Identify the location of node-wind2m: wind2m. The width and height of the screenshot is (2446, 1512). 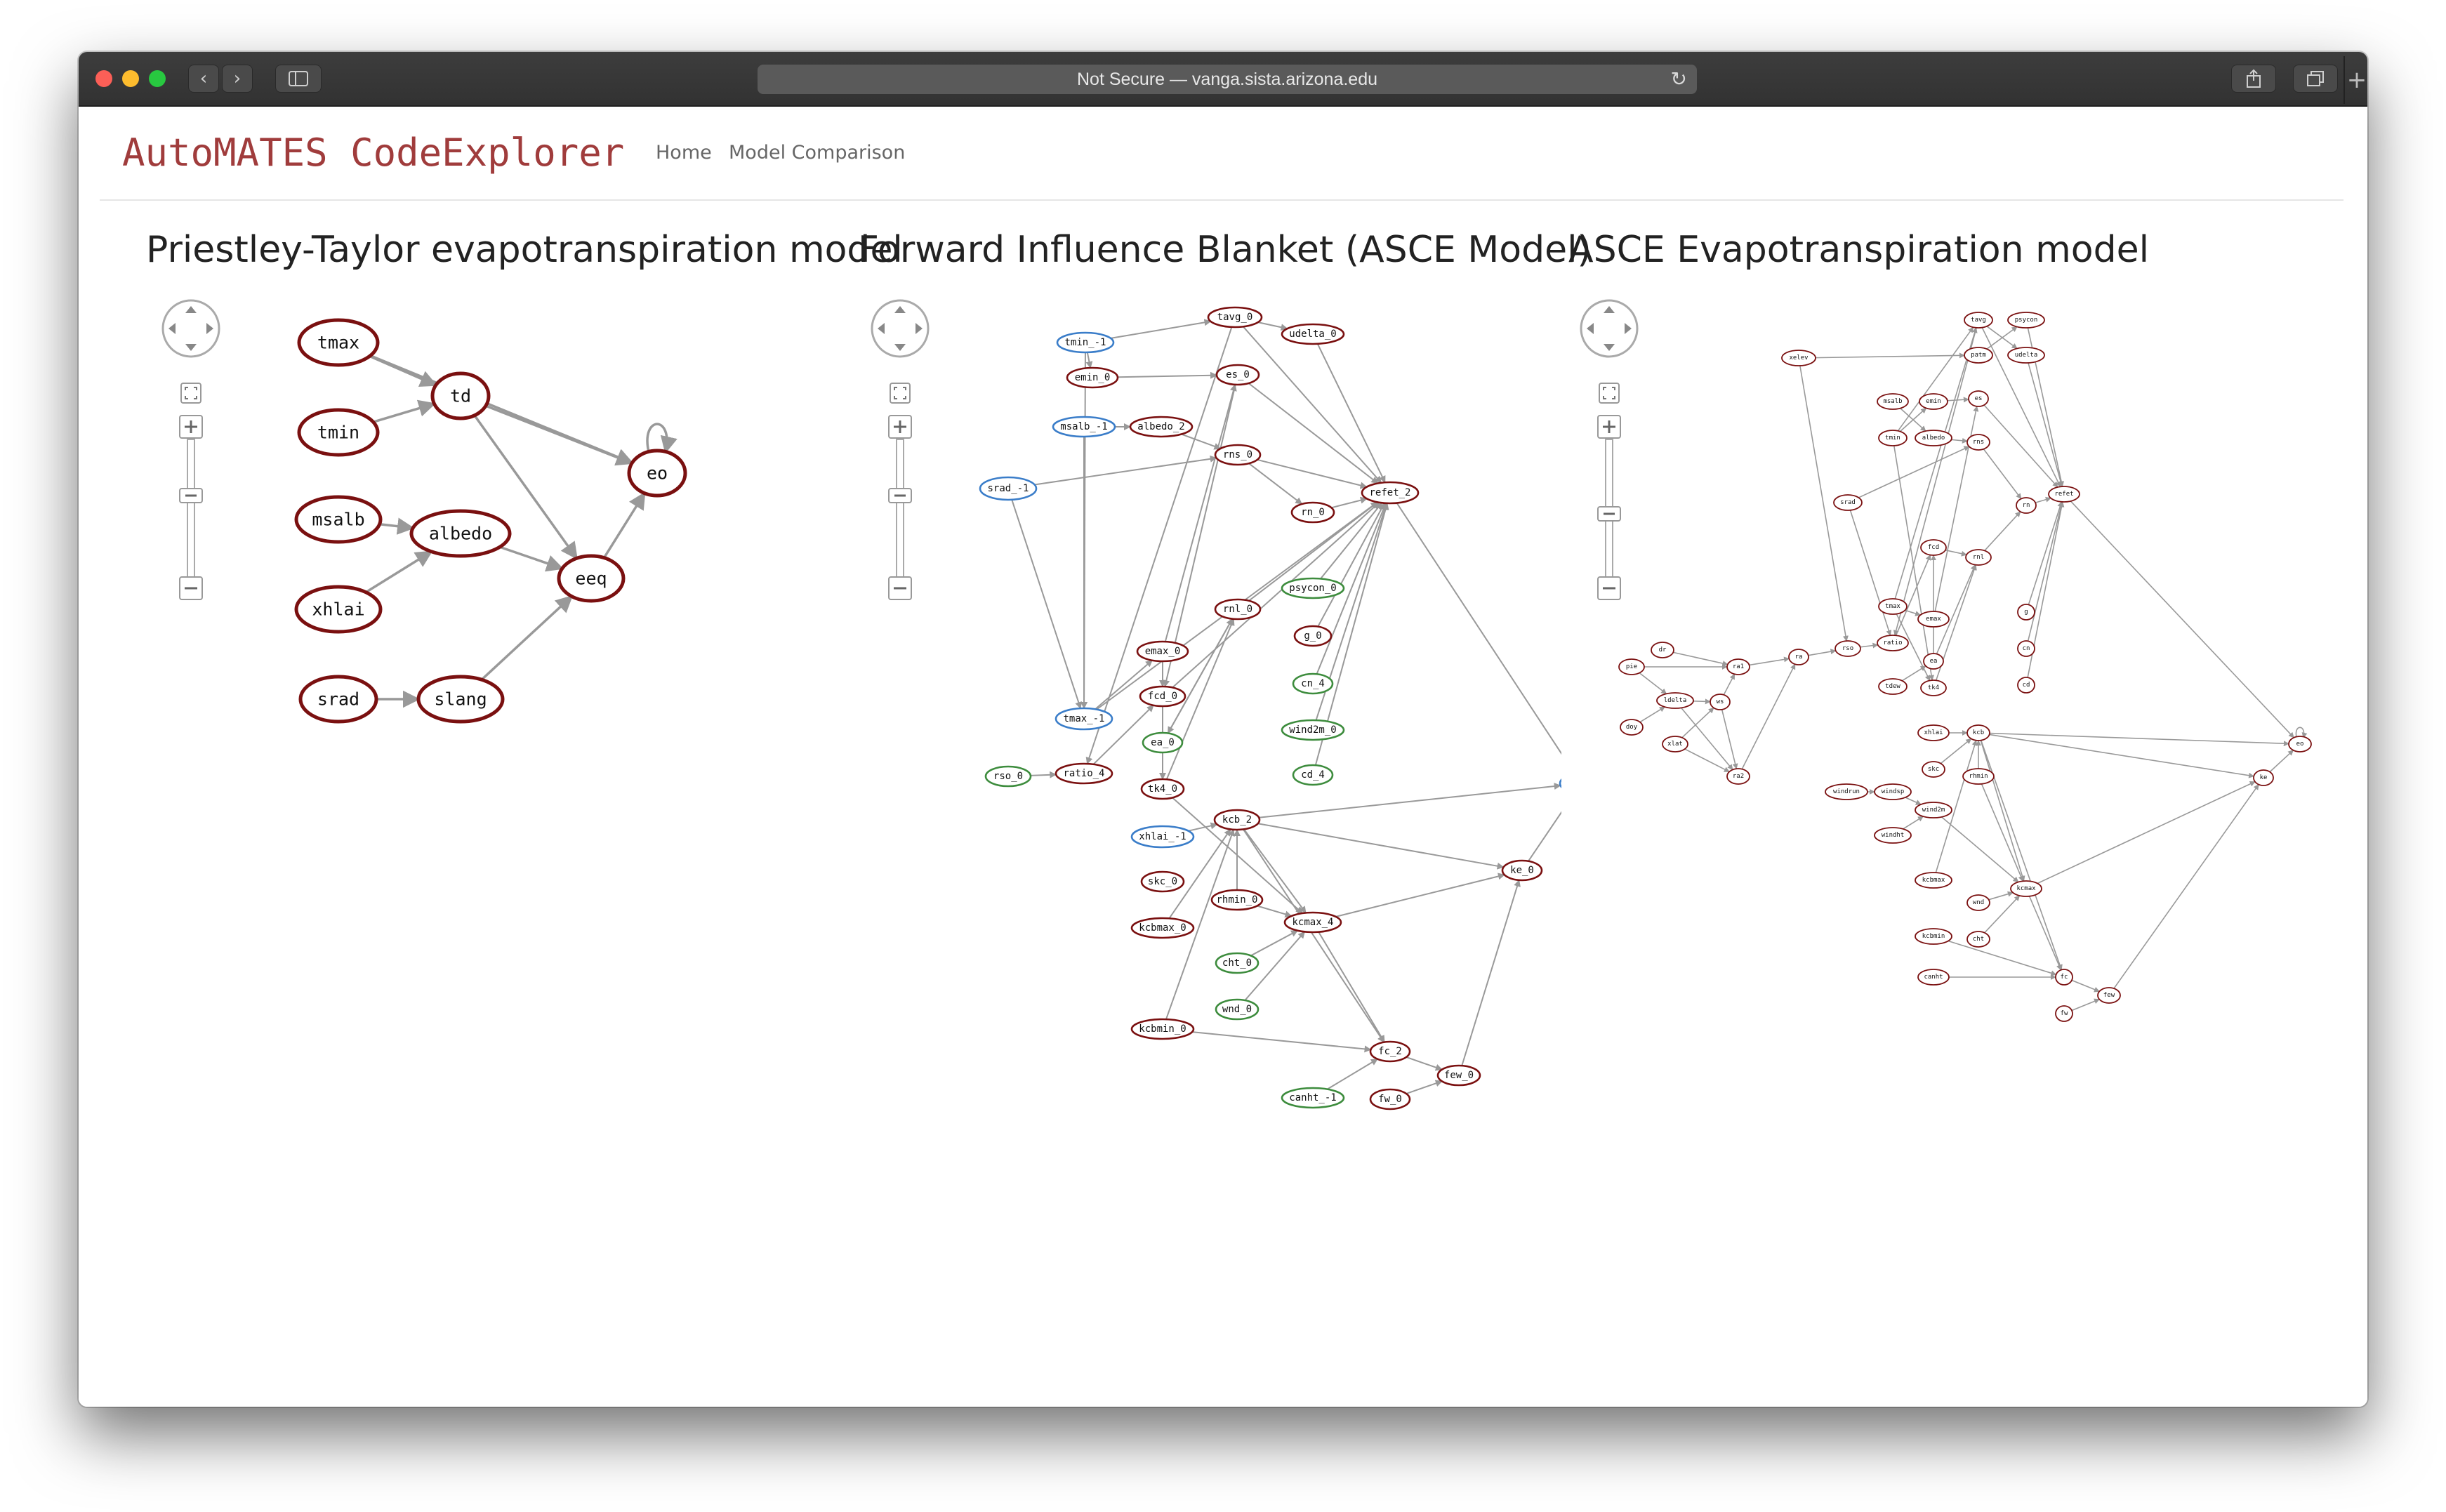
(1933, 810).